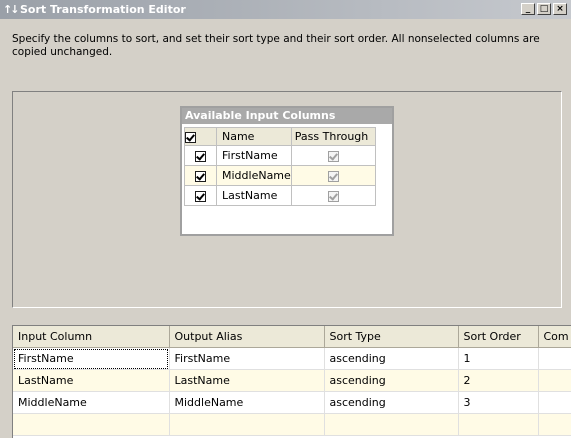 This screenshot has height=438, width=571. I want to click on input-column-header: Input Column, so click(91, 337).